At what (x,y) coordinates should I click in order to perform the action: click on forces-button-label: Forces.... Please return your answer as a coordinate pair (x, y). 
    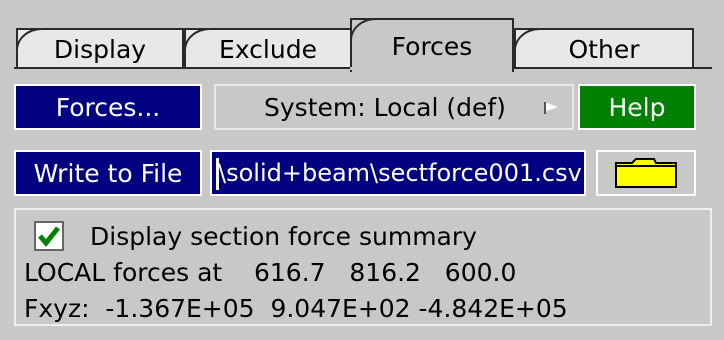
    Looking at the image, I should click on (108, 107).